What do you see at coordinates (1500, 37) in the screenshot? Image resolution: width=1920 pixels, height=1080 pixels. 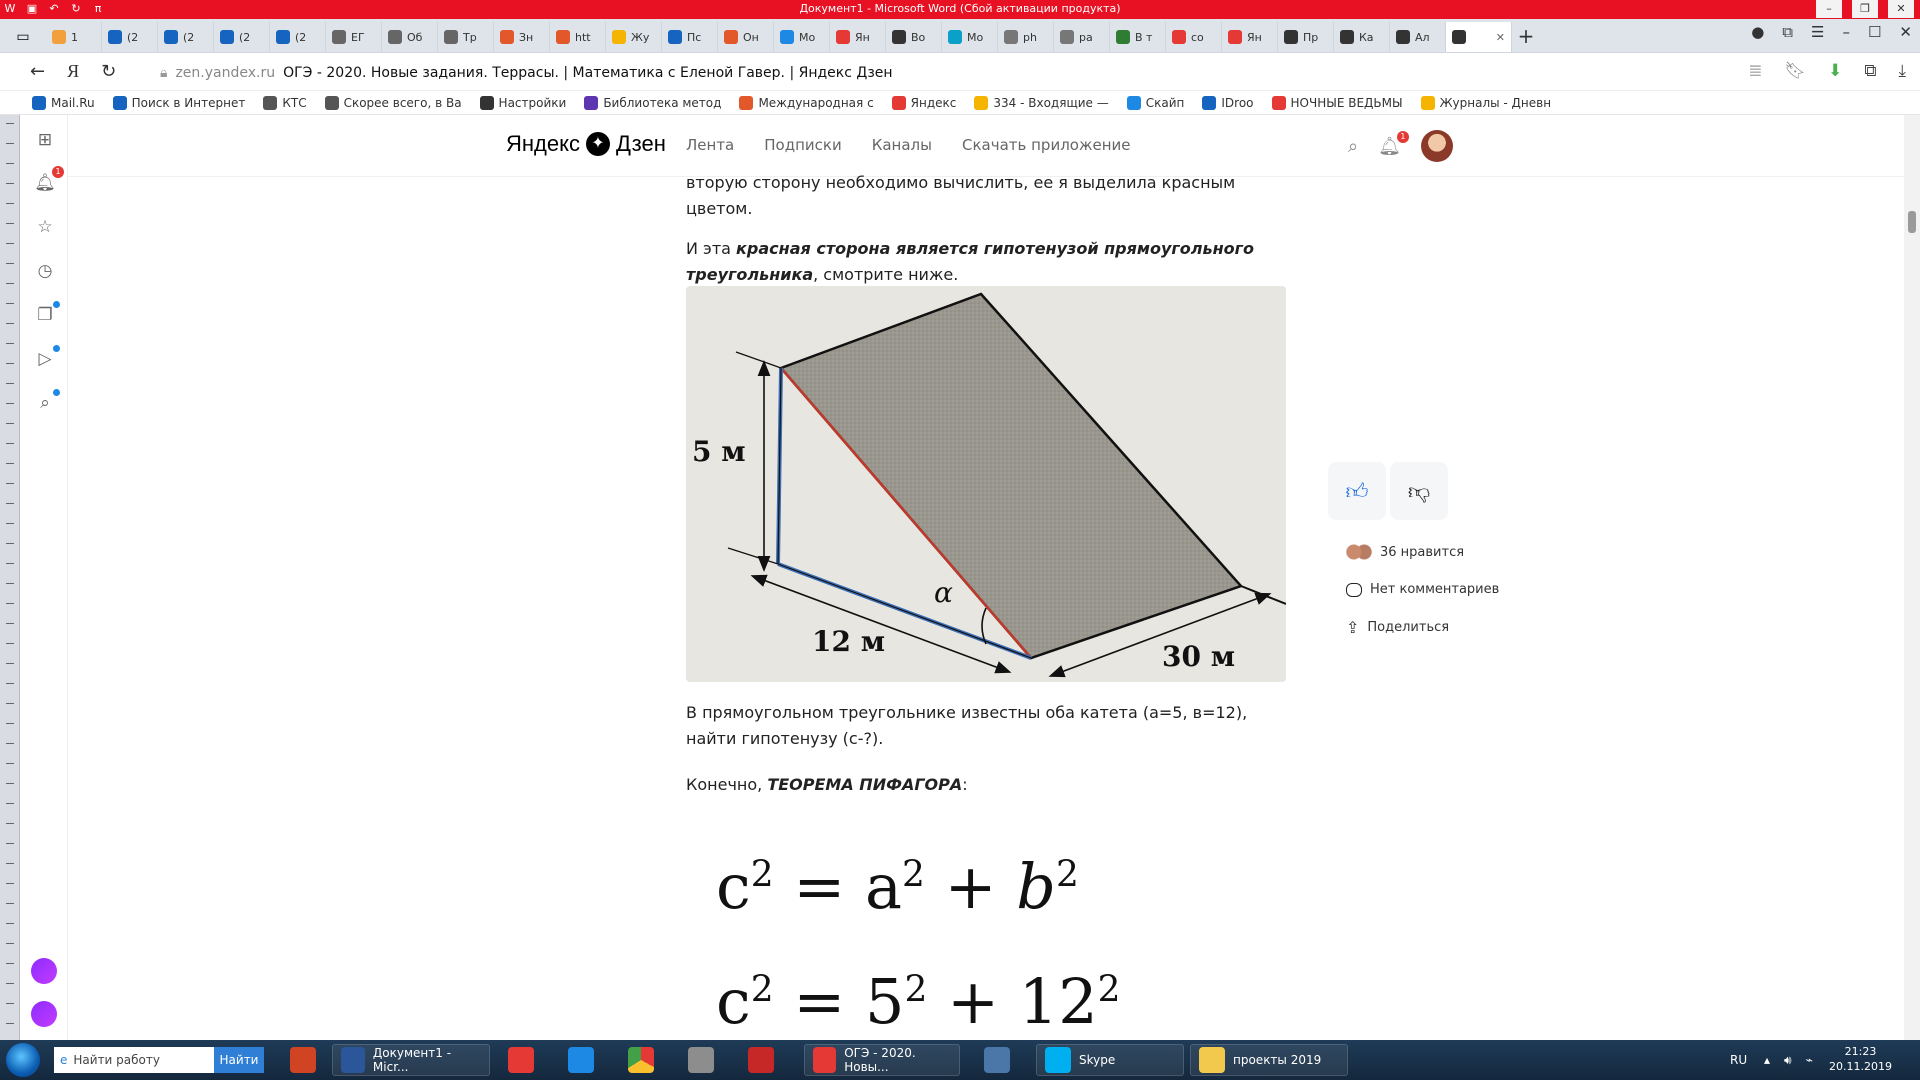 I see `close-tab-icon: ✕` at bounding box center [1500, 37].